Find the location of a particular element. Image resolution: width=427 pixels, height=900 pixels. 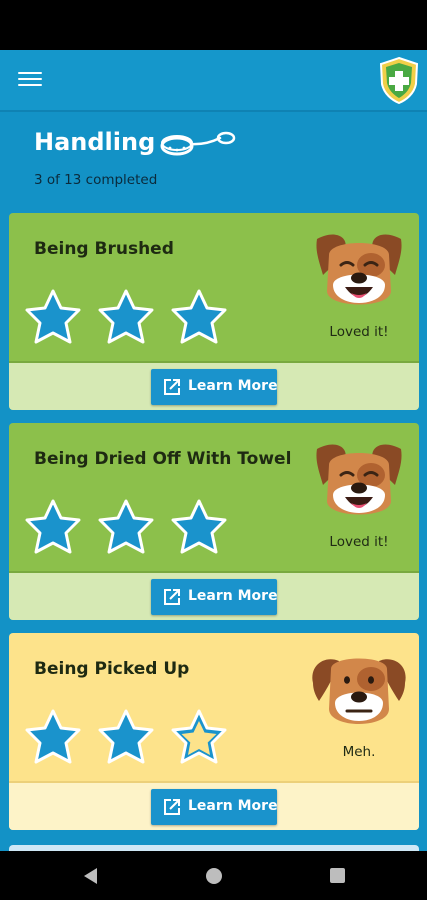

app-bar is located at coordinates (213, 81).